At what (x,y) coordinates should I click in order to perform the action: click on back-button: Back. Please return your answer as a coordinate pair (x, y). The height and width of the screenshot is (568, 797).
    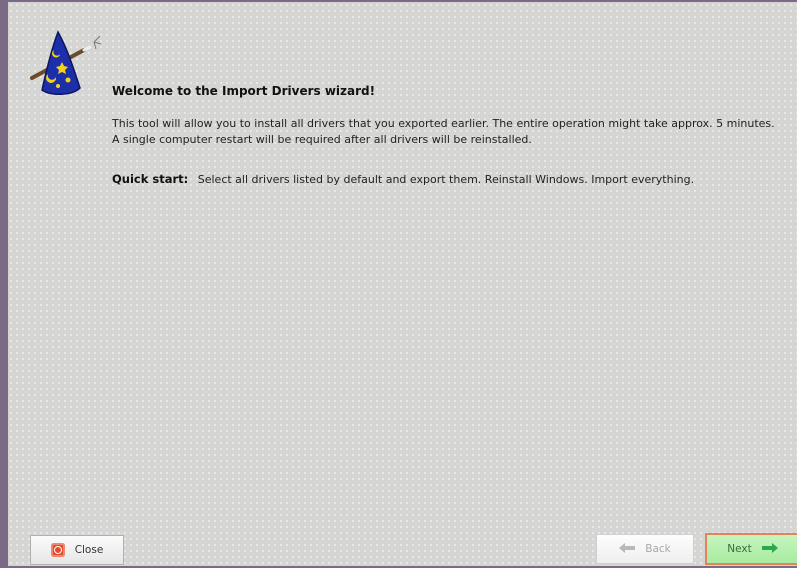
    Looking at the image, I should click on (645, 549).